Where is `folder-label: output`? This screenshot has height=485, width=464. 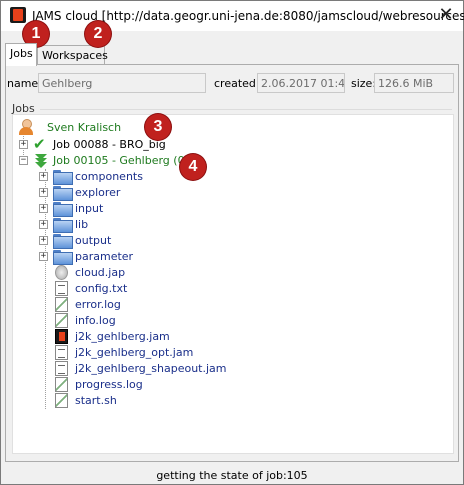
folder-label: output is located at coordinates (93, 240).